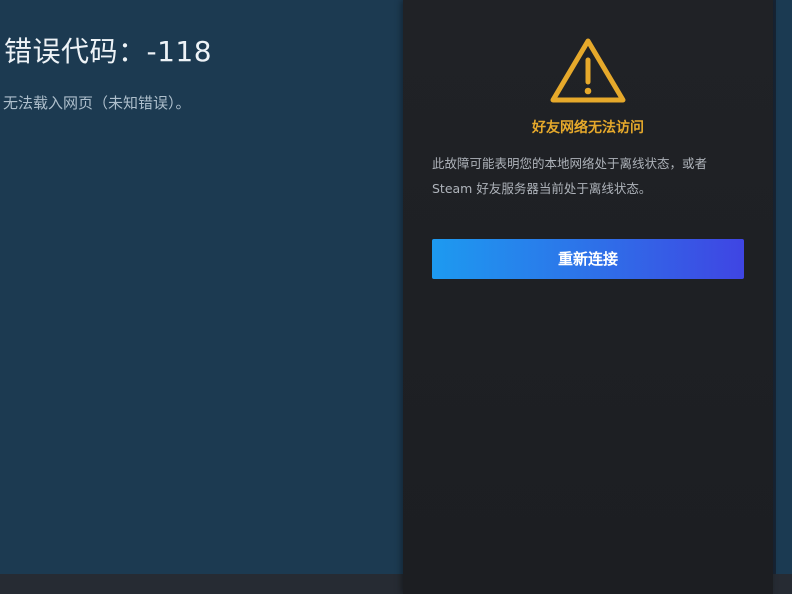 The height and width of the screenshot is (594, 792). Describe the element at coordinates (588, 128) in the screenshot. I see `friends-network-unavailable-title: 好友网络无法访问` at that location.